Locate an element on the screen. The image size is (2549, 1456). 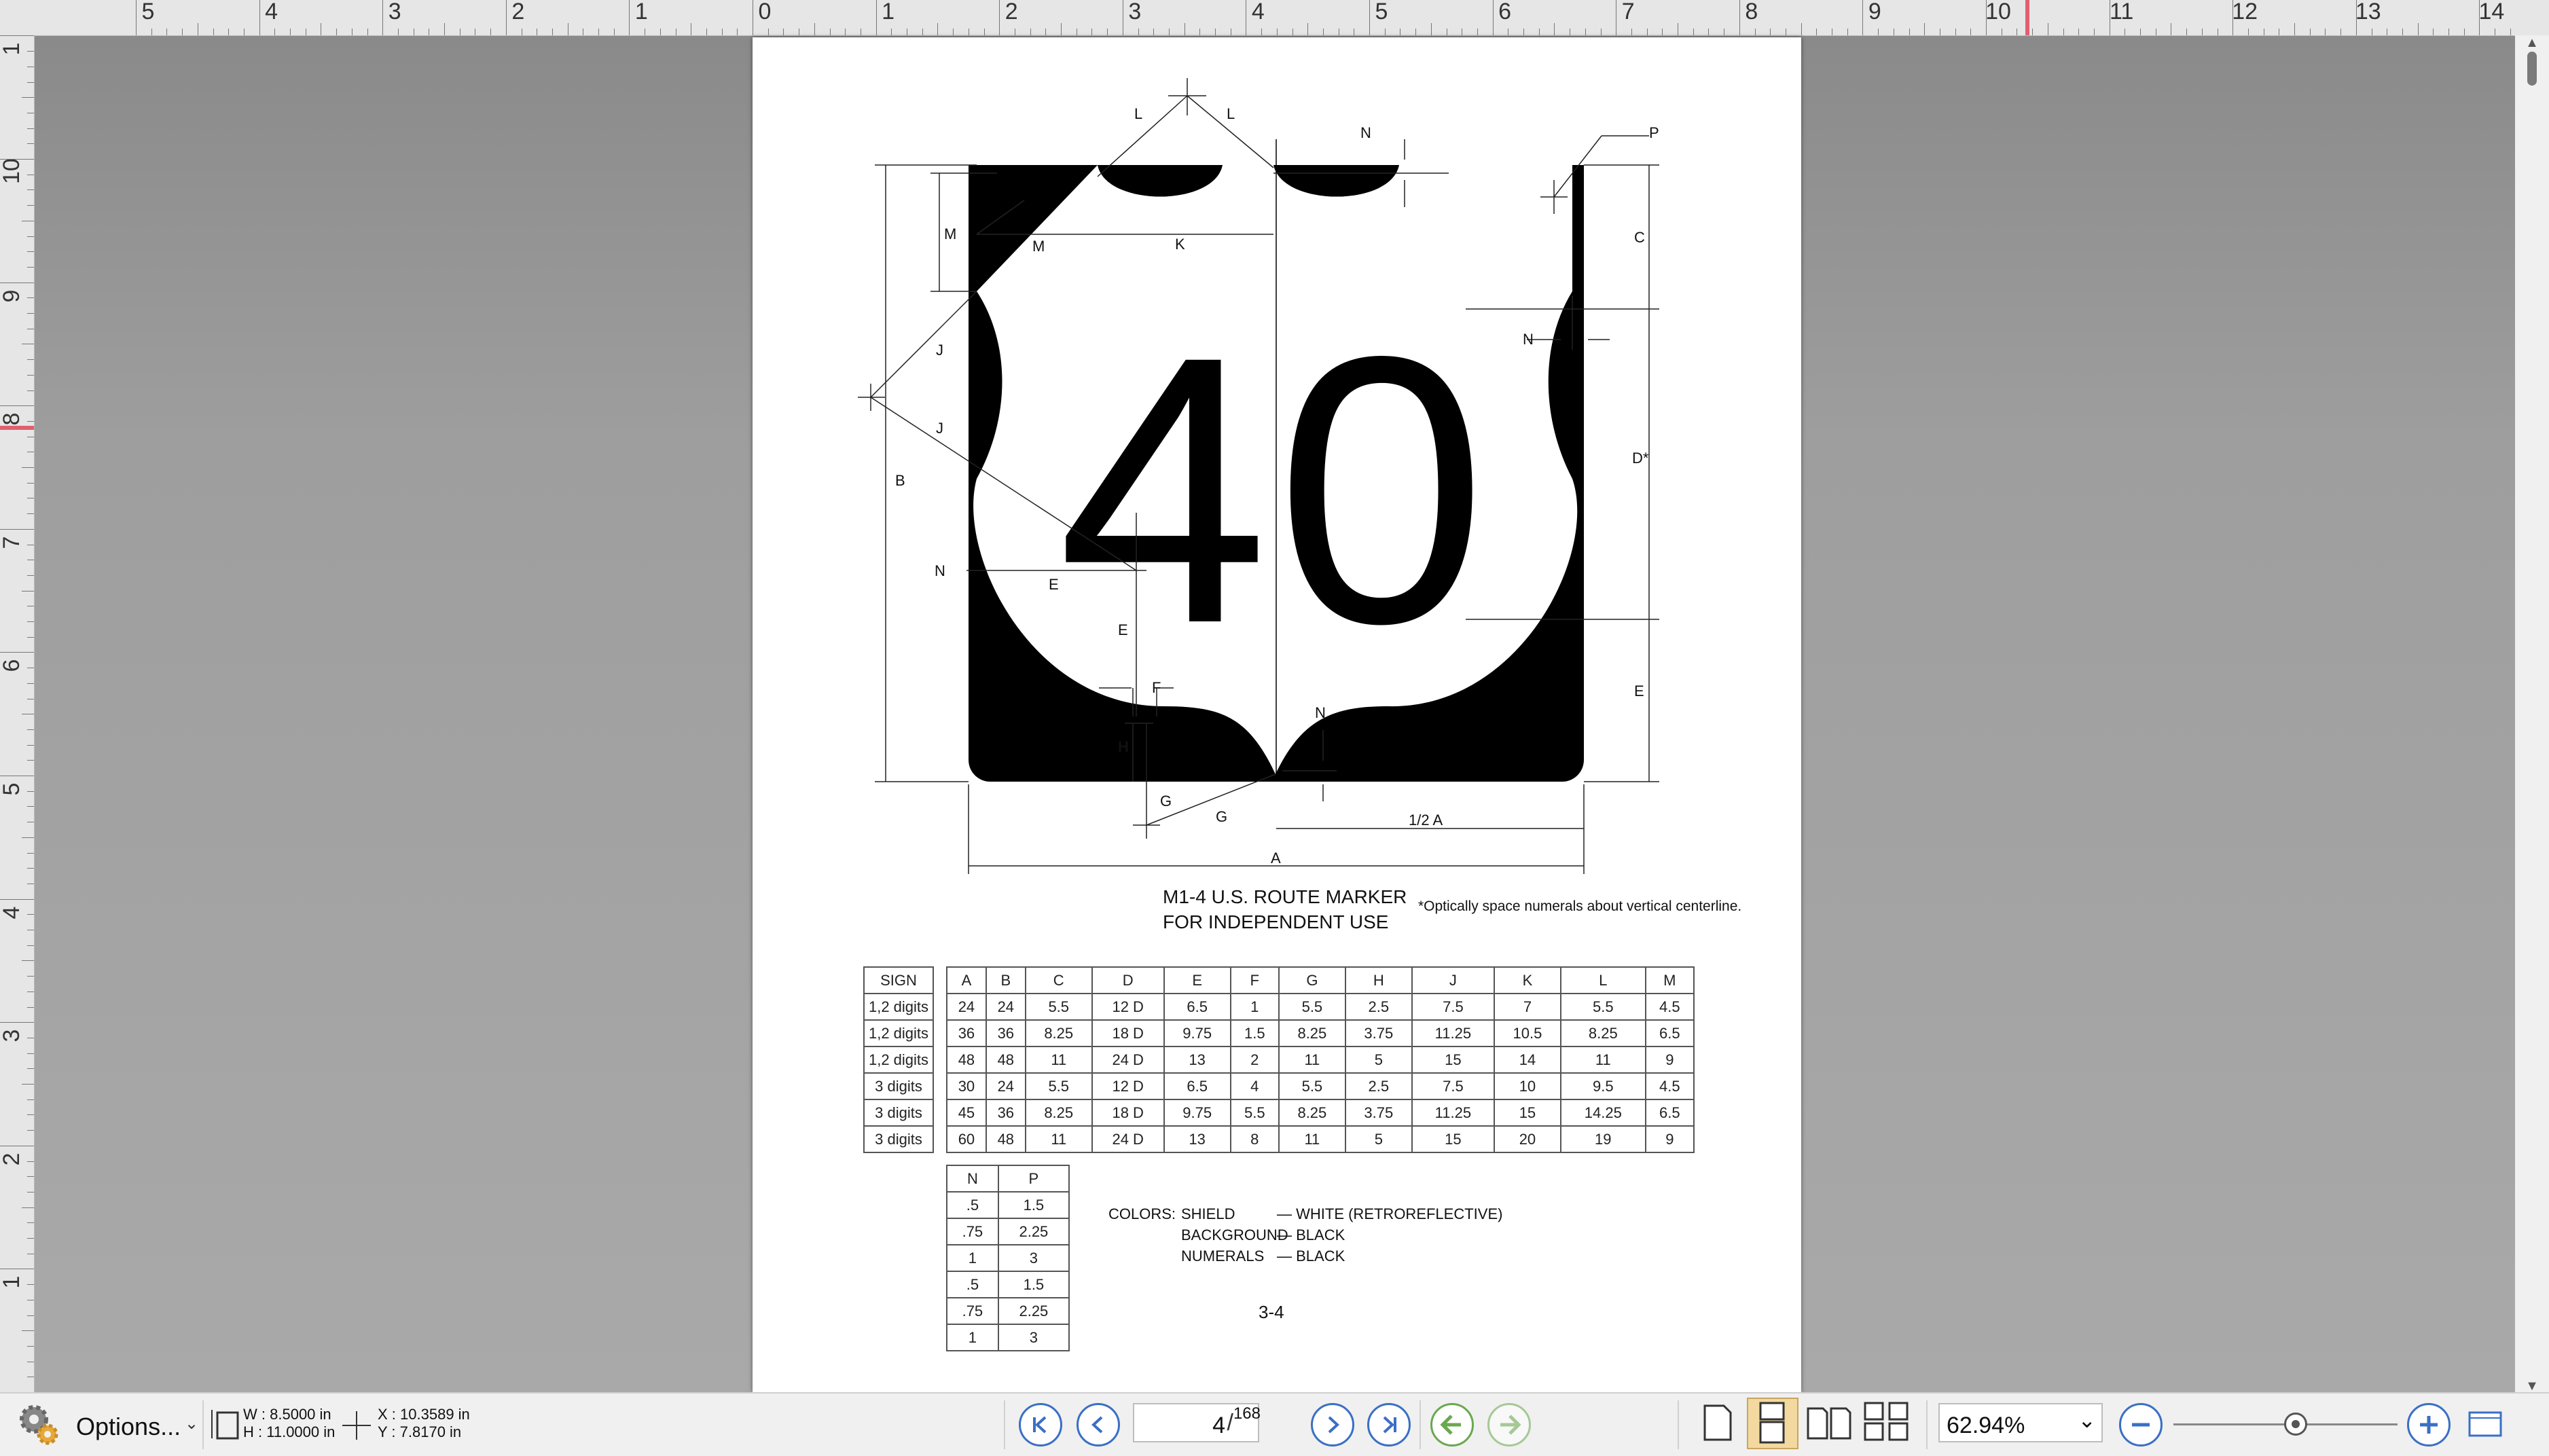
table-cell: .5 is located at coordinates (972, 1205).